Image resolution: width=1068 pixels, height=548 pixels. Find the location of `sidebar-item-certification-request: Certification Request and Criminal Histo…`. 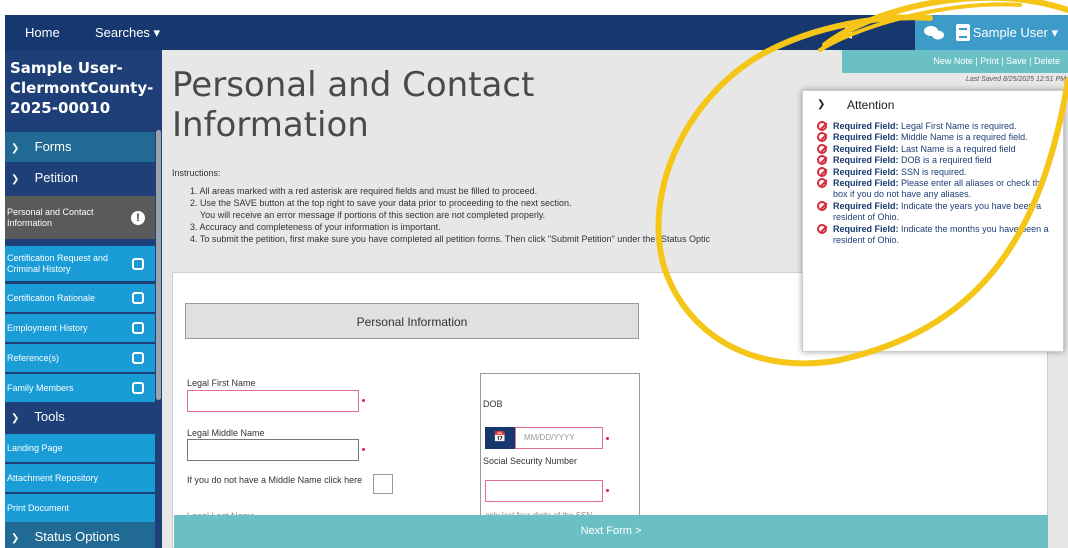

sidebar-item-certification-request: Certification Request and Criminal Histo… is located at coordinates (80, 263).